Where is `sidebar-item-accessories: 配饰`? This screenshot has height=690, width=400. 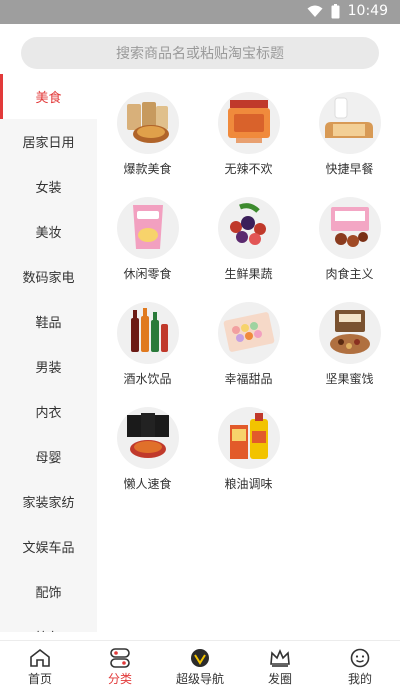
sidebar-item-accessories: 配饰 is located at coordinates (48, 591).